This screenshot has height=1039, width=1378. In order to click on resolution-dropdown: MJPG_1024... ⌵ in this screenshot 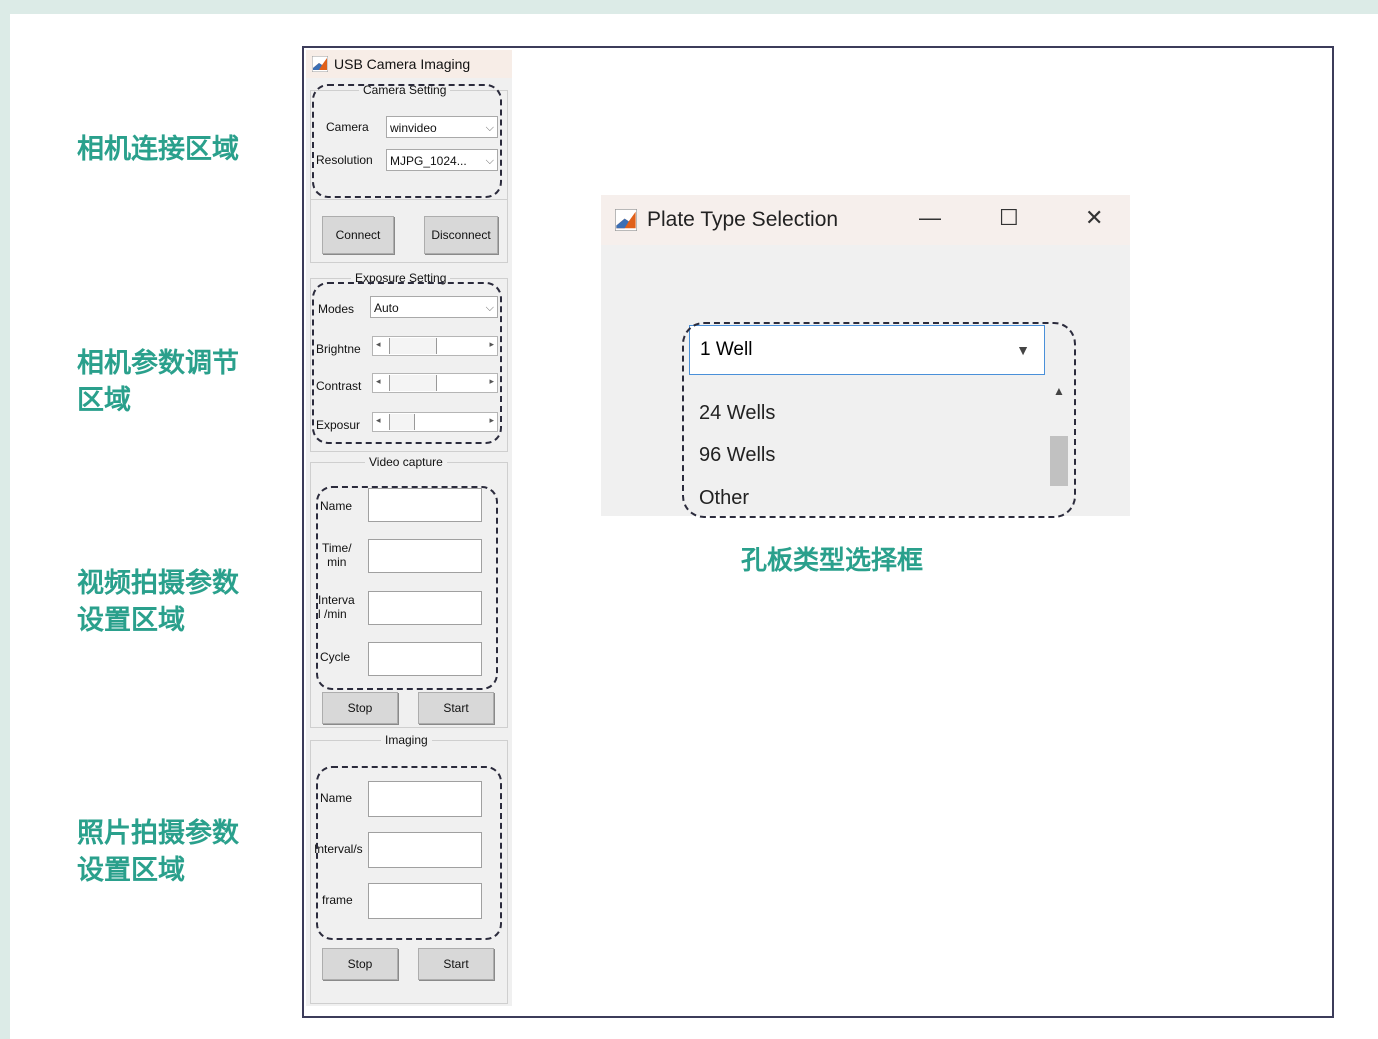, I will do `click(442, 160)`.